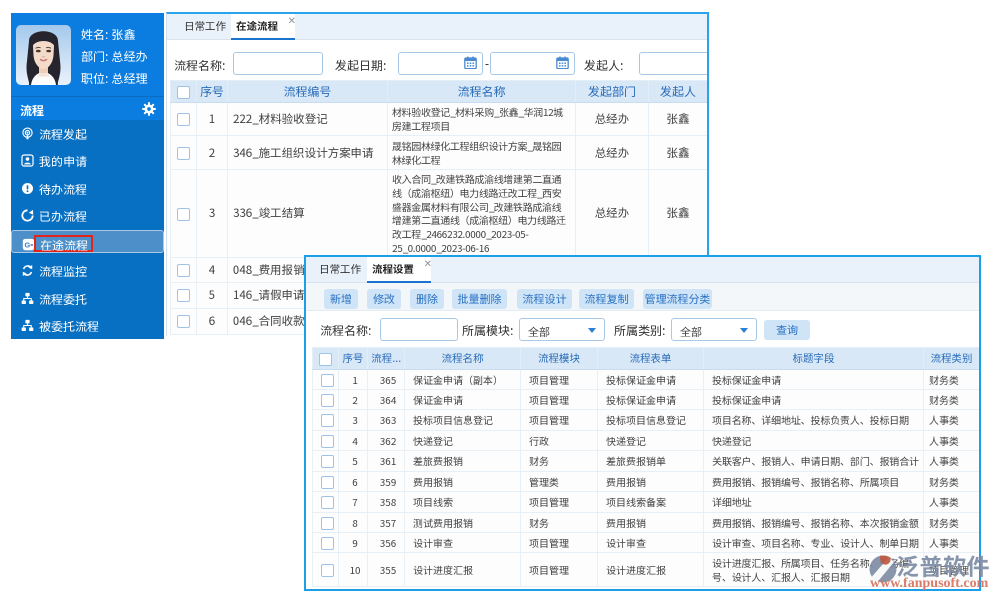 The image size is (1000, 600). What do you see at coordinates (27, 244) in the screenshot?
I see `svg-text: G` at bounding box center [27, 244].